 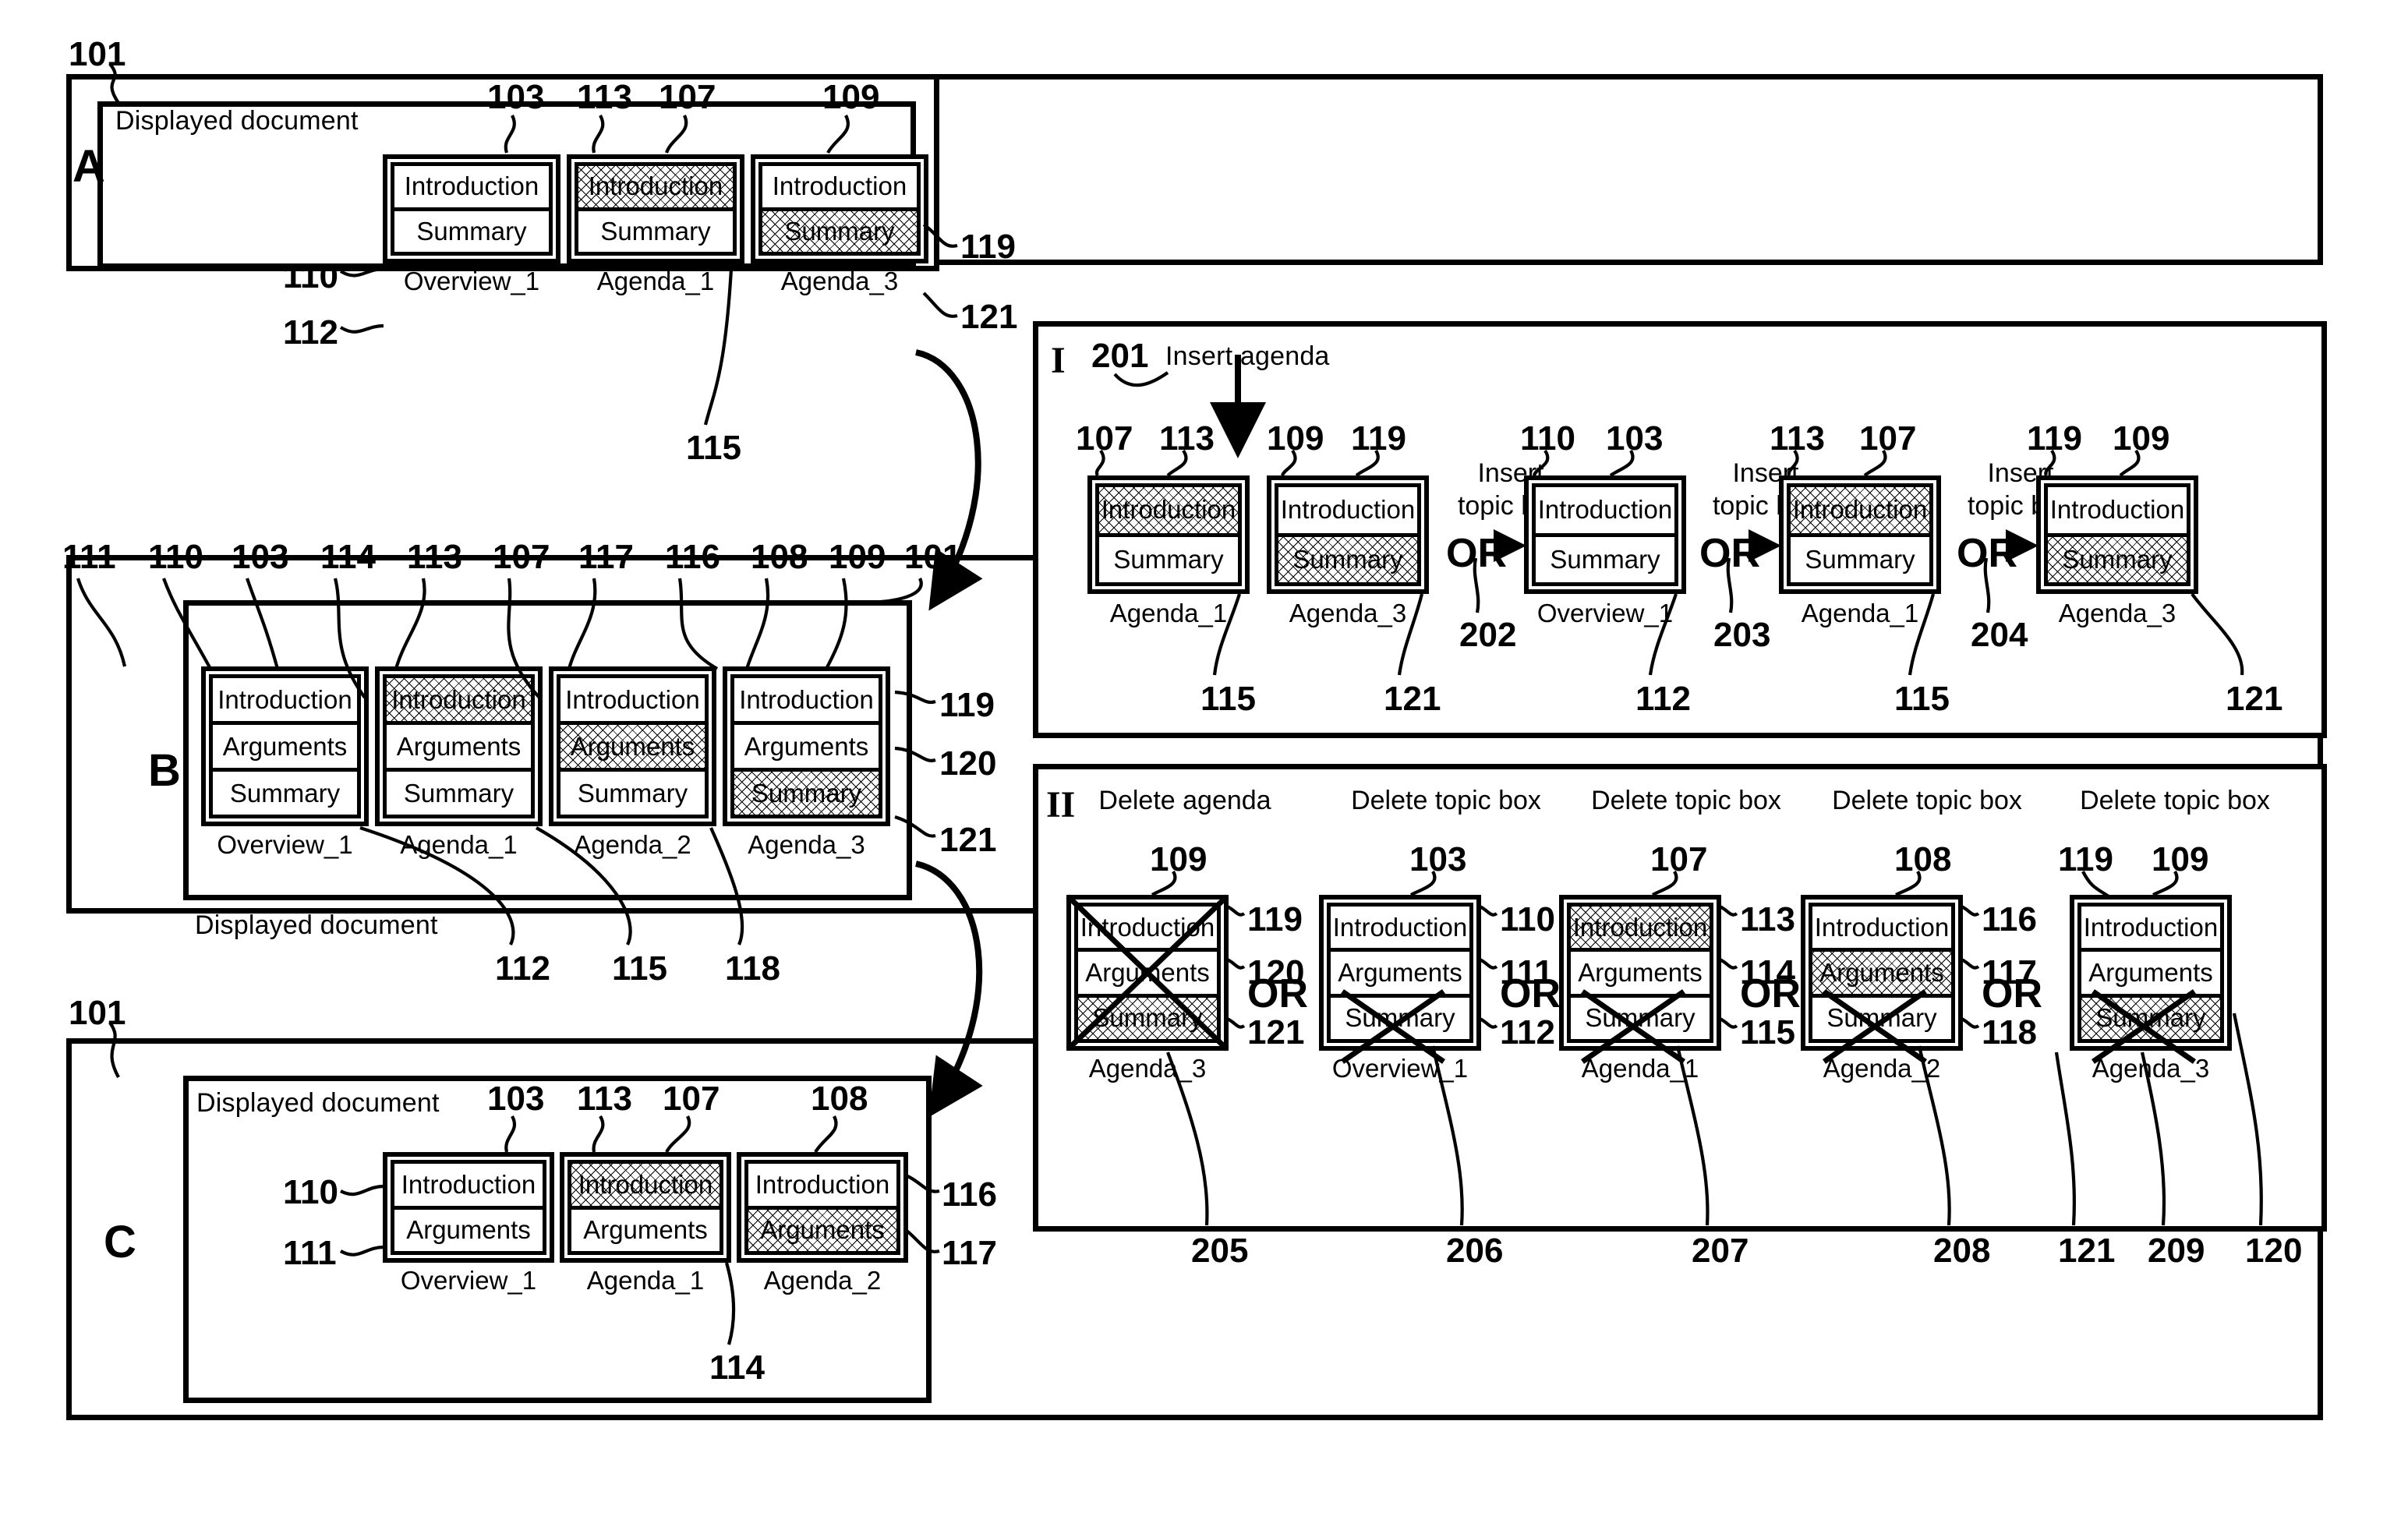 I want to click on section-ii-step4-agenda2: Introduction Arguments Summary, so click(x=1882, y=973).